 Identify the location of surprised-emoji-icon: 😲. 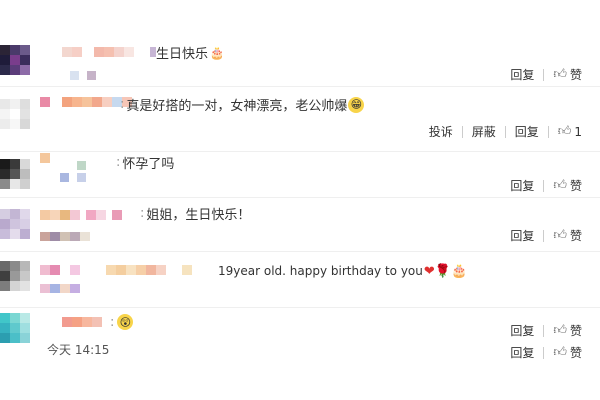
(125, 322).